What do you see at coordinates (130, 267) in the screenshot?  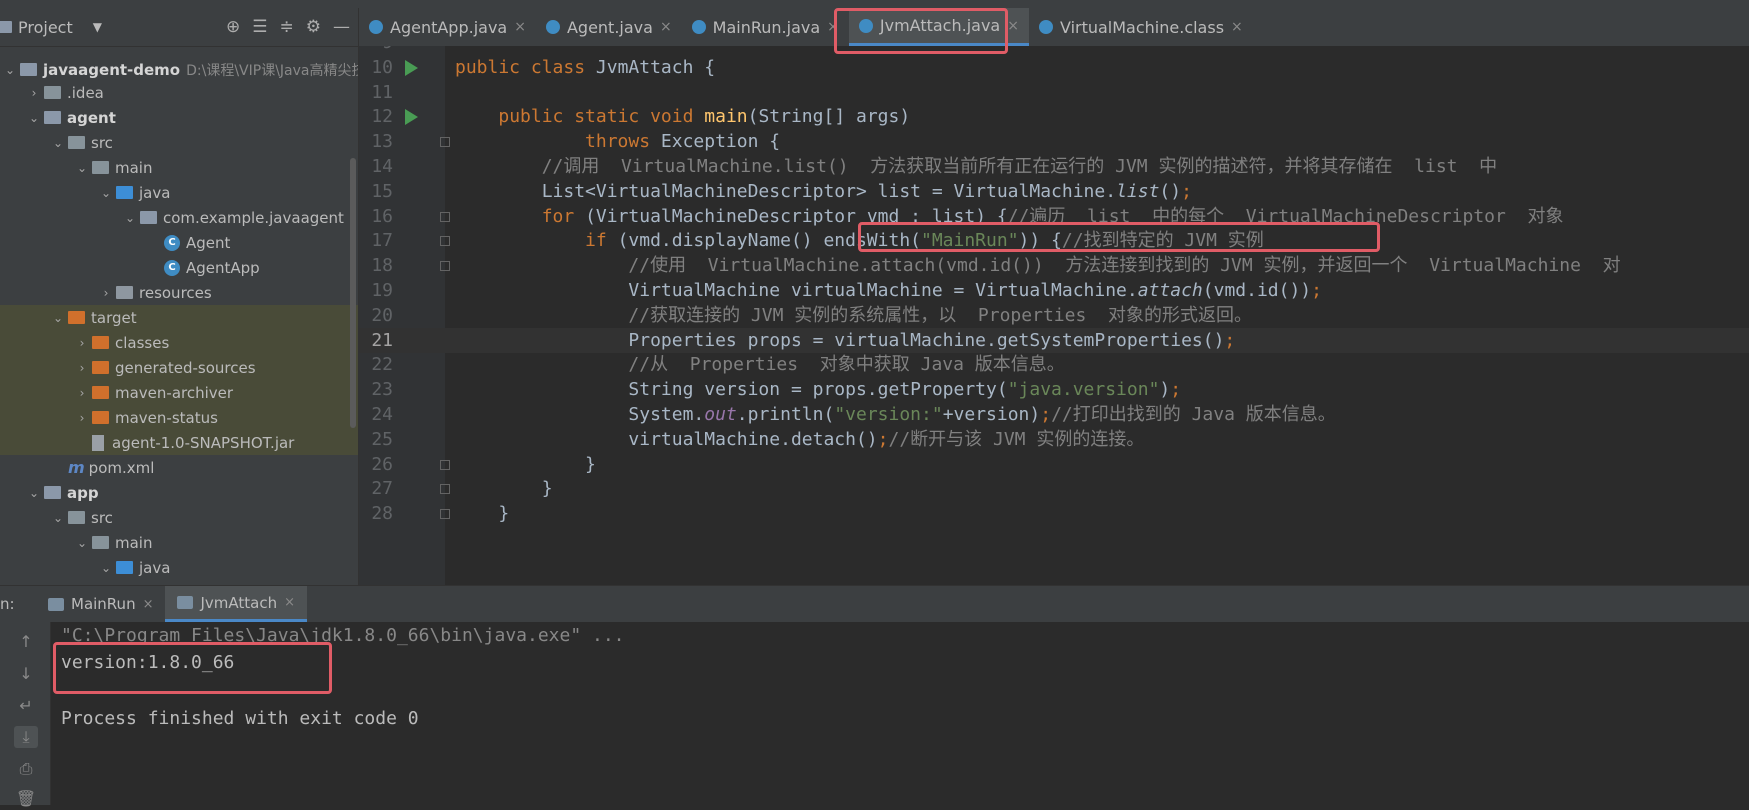 I see `tree-item: C AgentApp` at bounding box center [130, 267].